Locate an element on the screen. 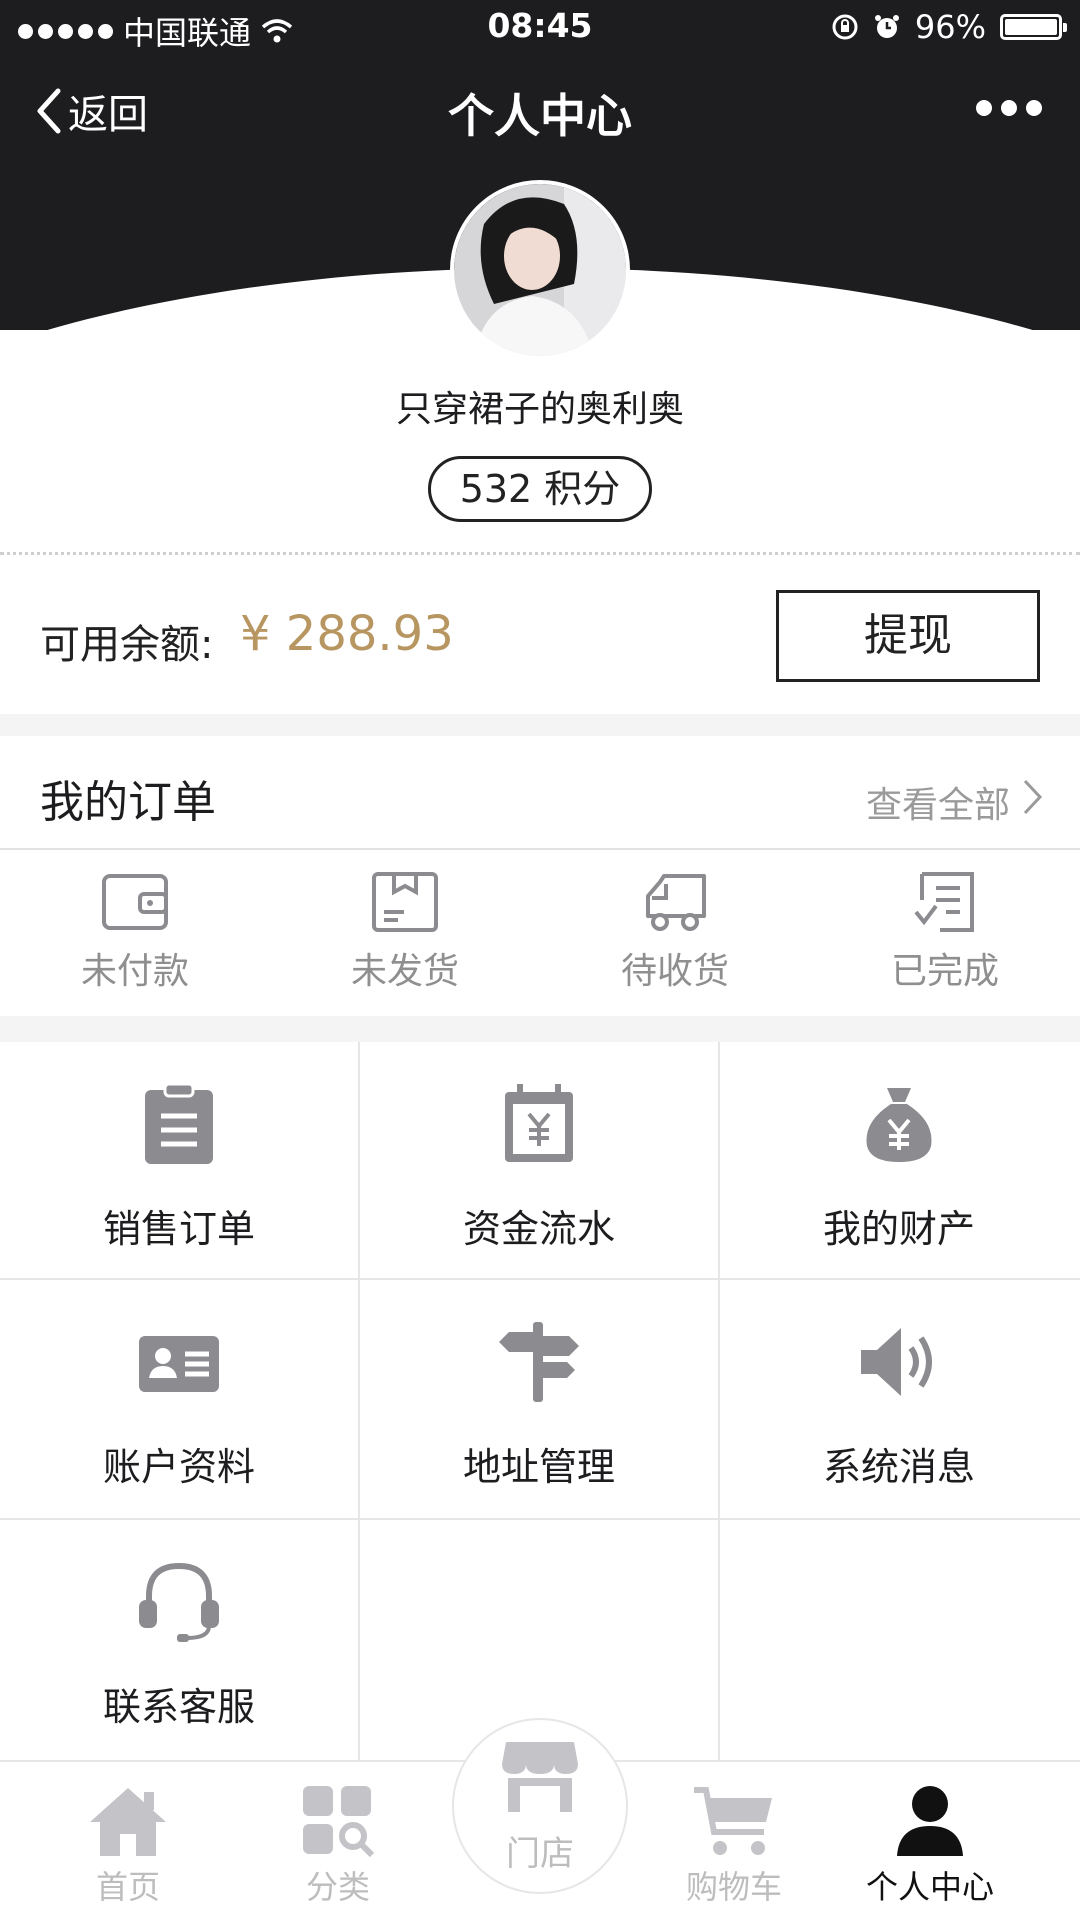  page-title: 个人中心 is located at coordinates (540, 116).